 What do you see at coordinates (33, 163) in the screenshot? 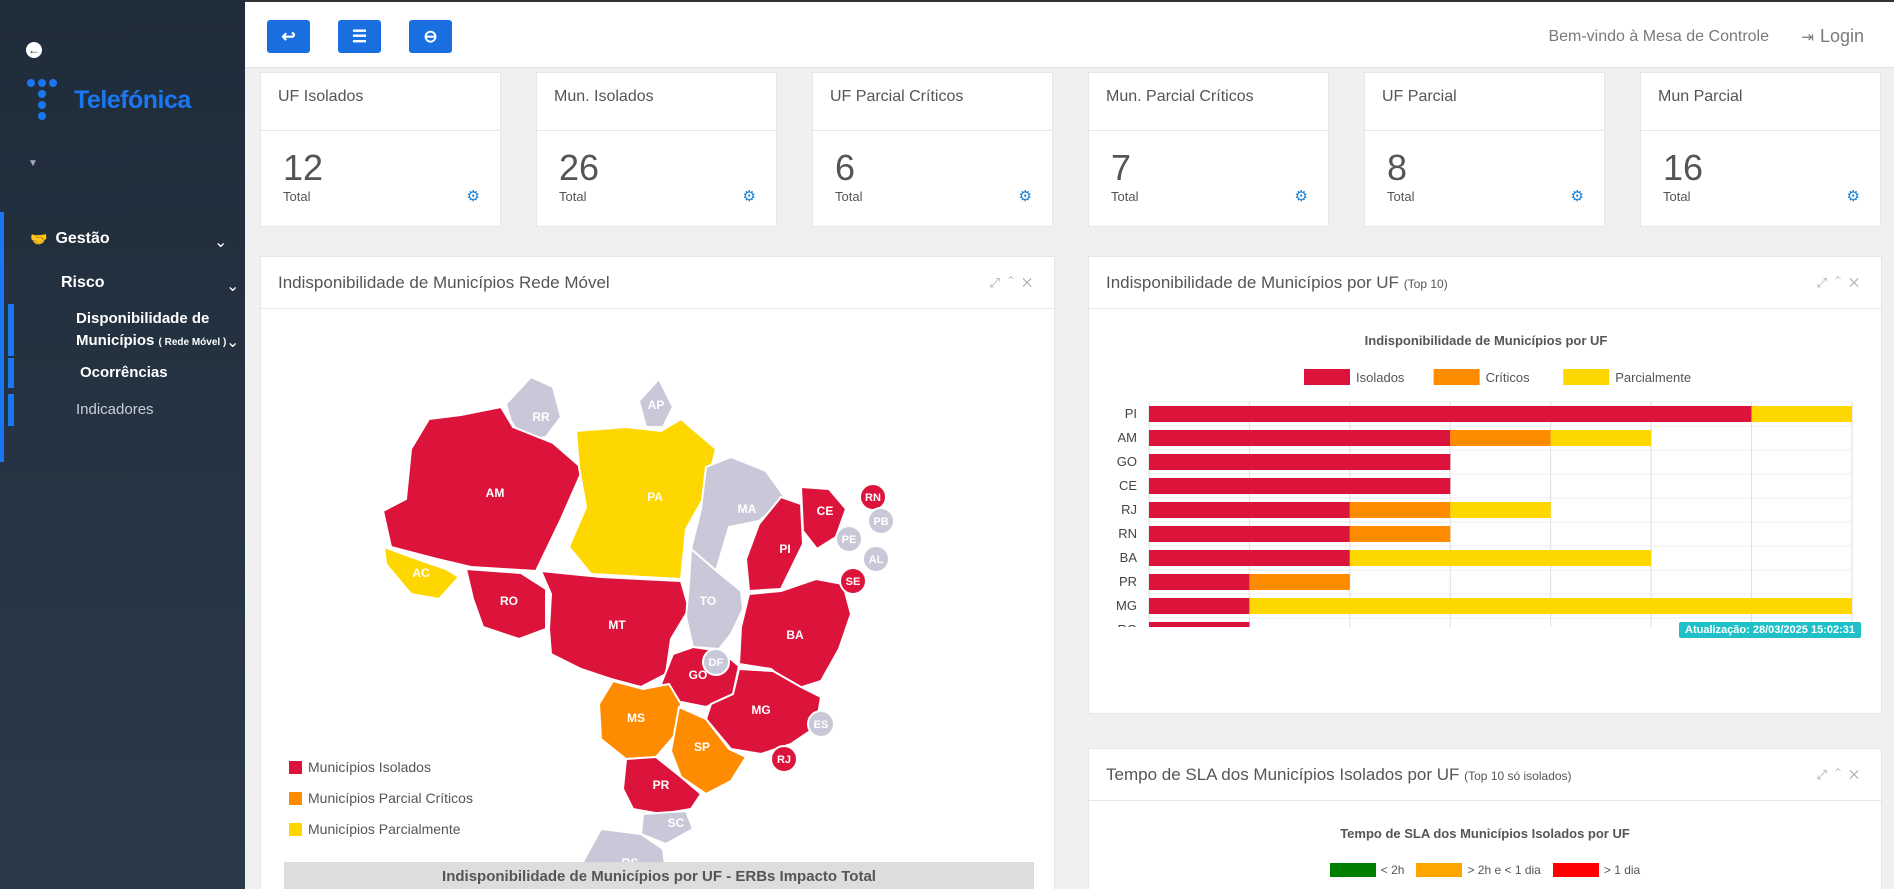
I see `caret-down-icon: ▼` at bounding box center [33, 163].